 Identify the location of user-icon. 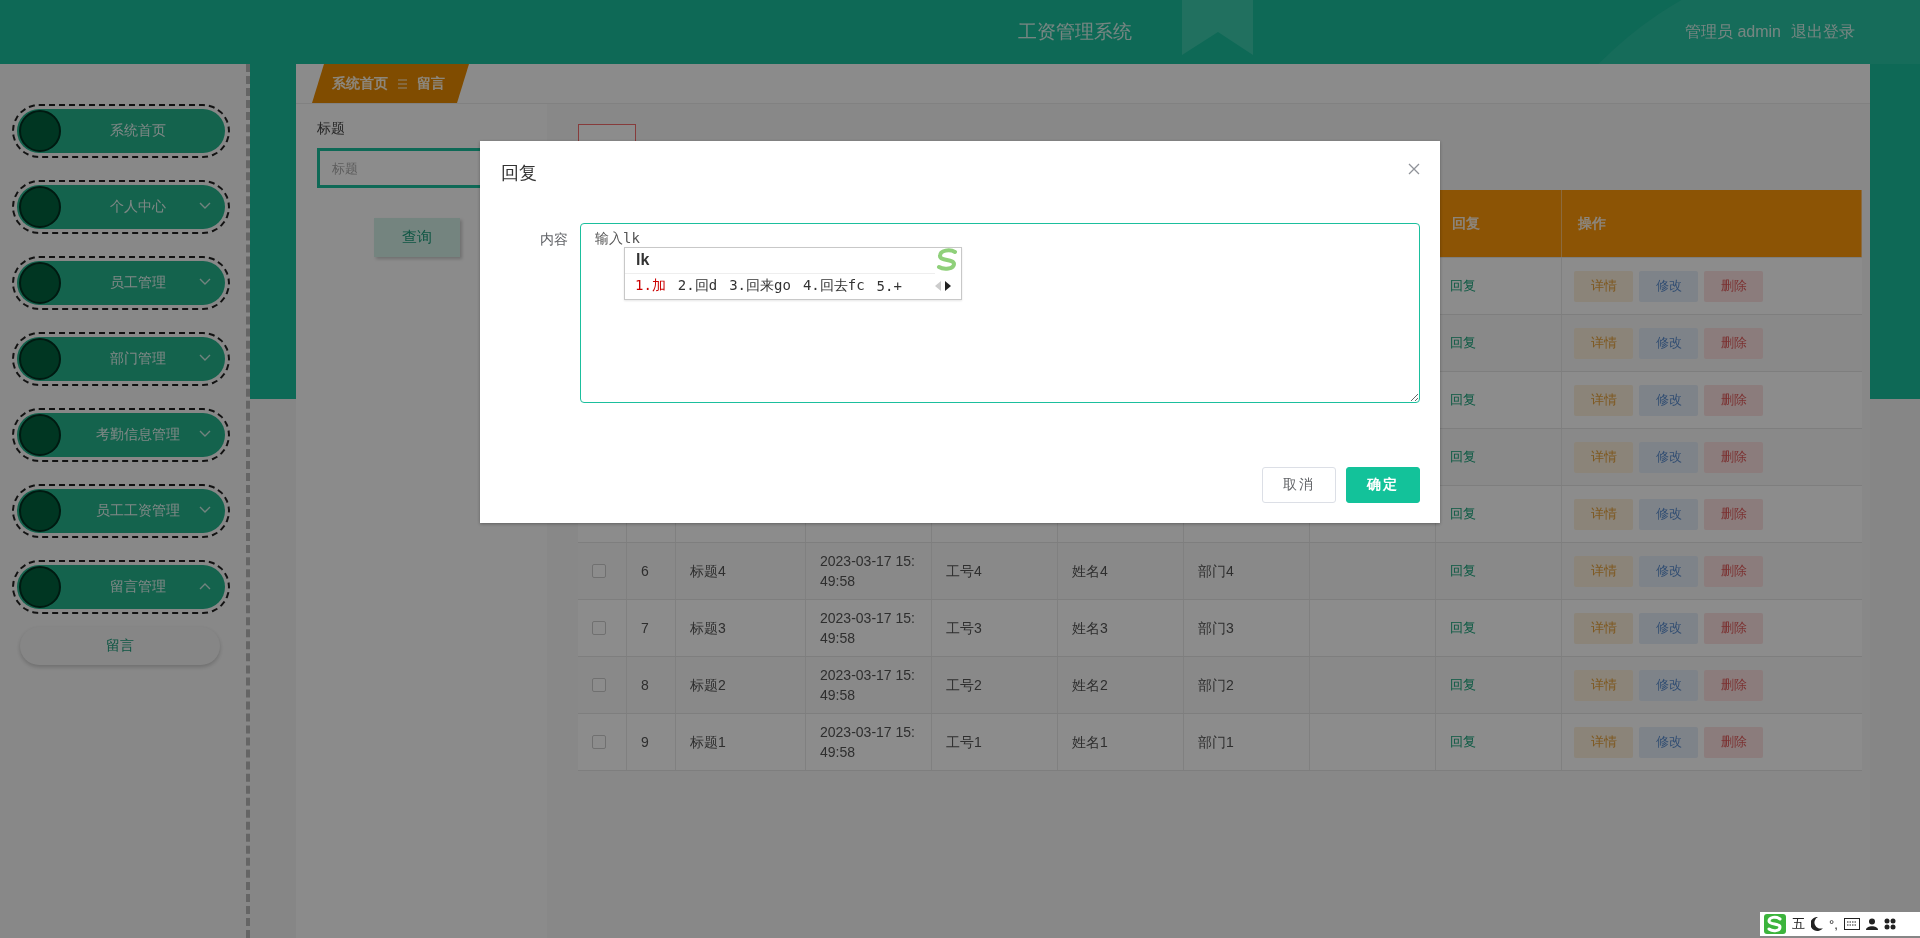
(1871, 924).